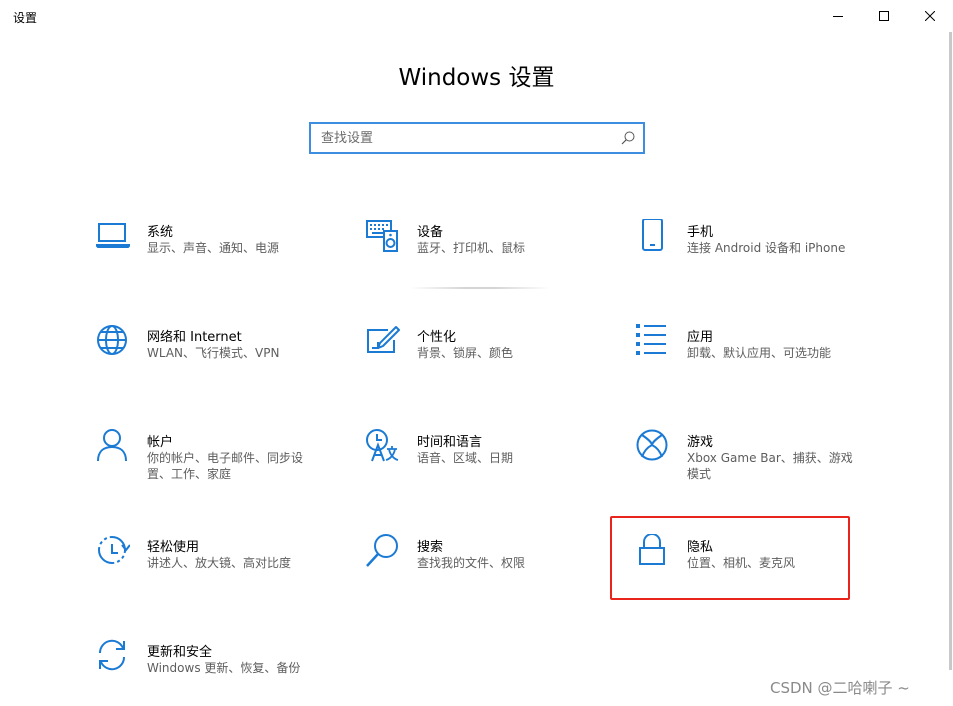 This screenshot has height=706, width=953. What do you see at coordinates (213, 353) in the screenshot?
I see `tile-description: WLAN、飞行模式、VPN` at bounding box center [213, 353].